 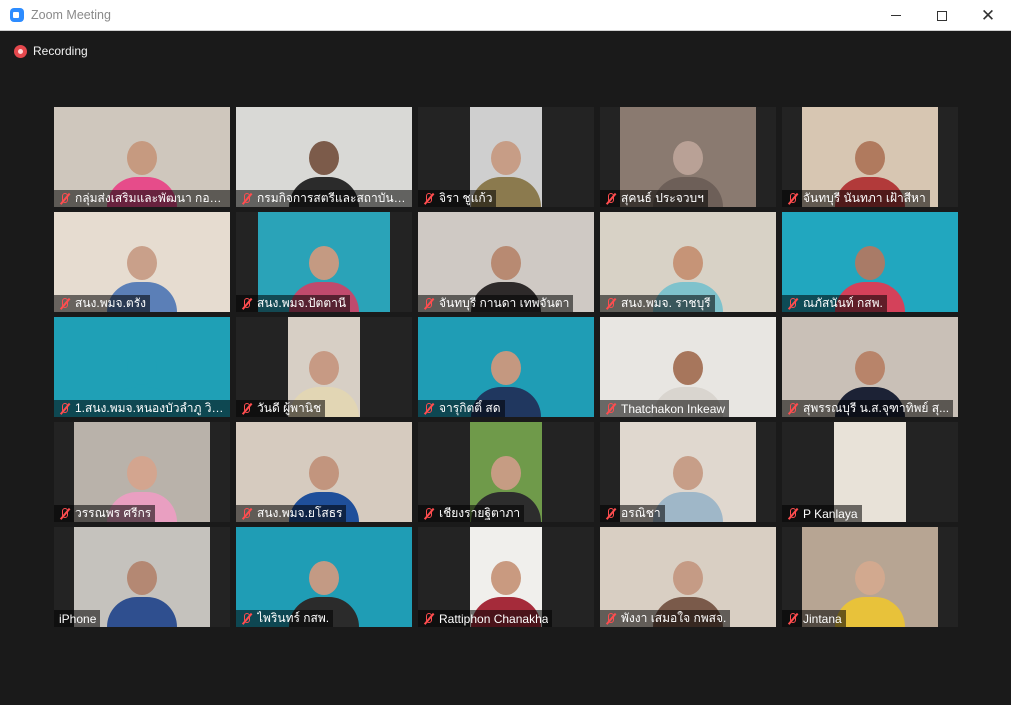 I want to click on participant-name-label: จารุกิตติ์ สด, so click(x=461, y=408).